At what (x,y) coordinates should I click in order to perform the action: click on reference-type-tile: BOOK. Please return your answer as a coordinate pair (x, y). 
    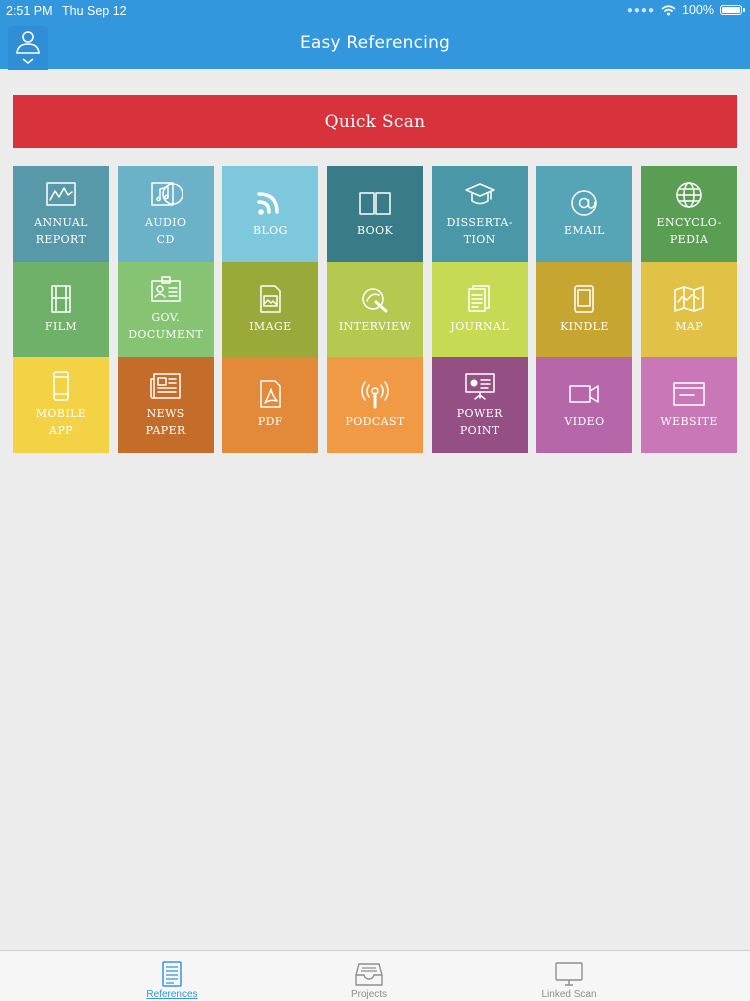
    Looking at the image, I should click on (375, 214).